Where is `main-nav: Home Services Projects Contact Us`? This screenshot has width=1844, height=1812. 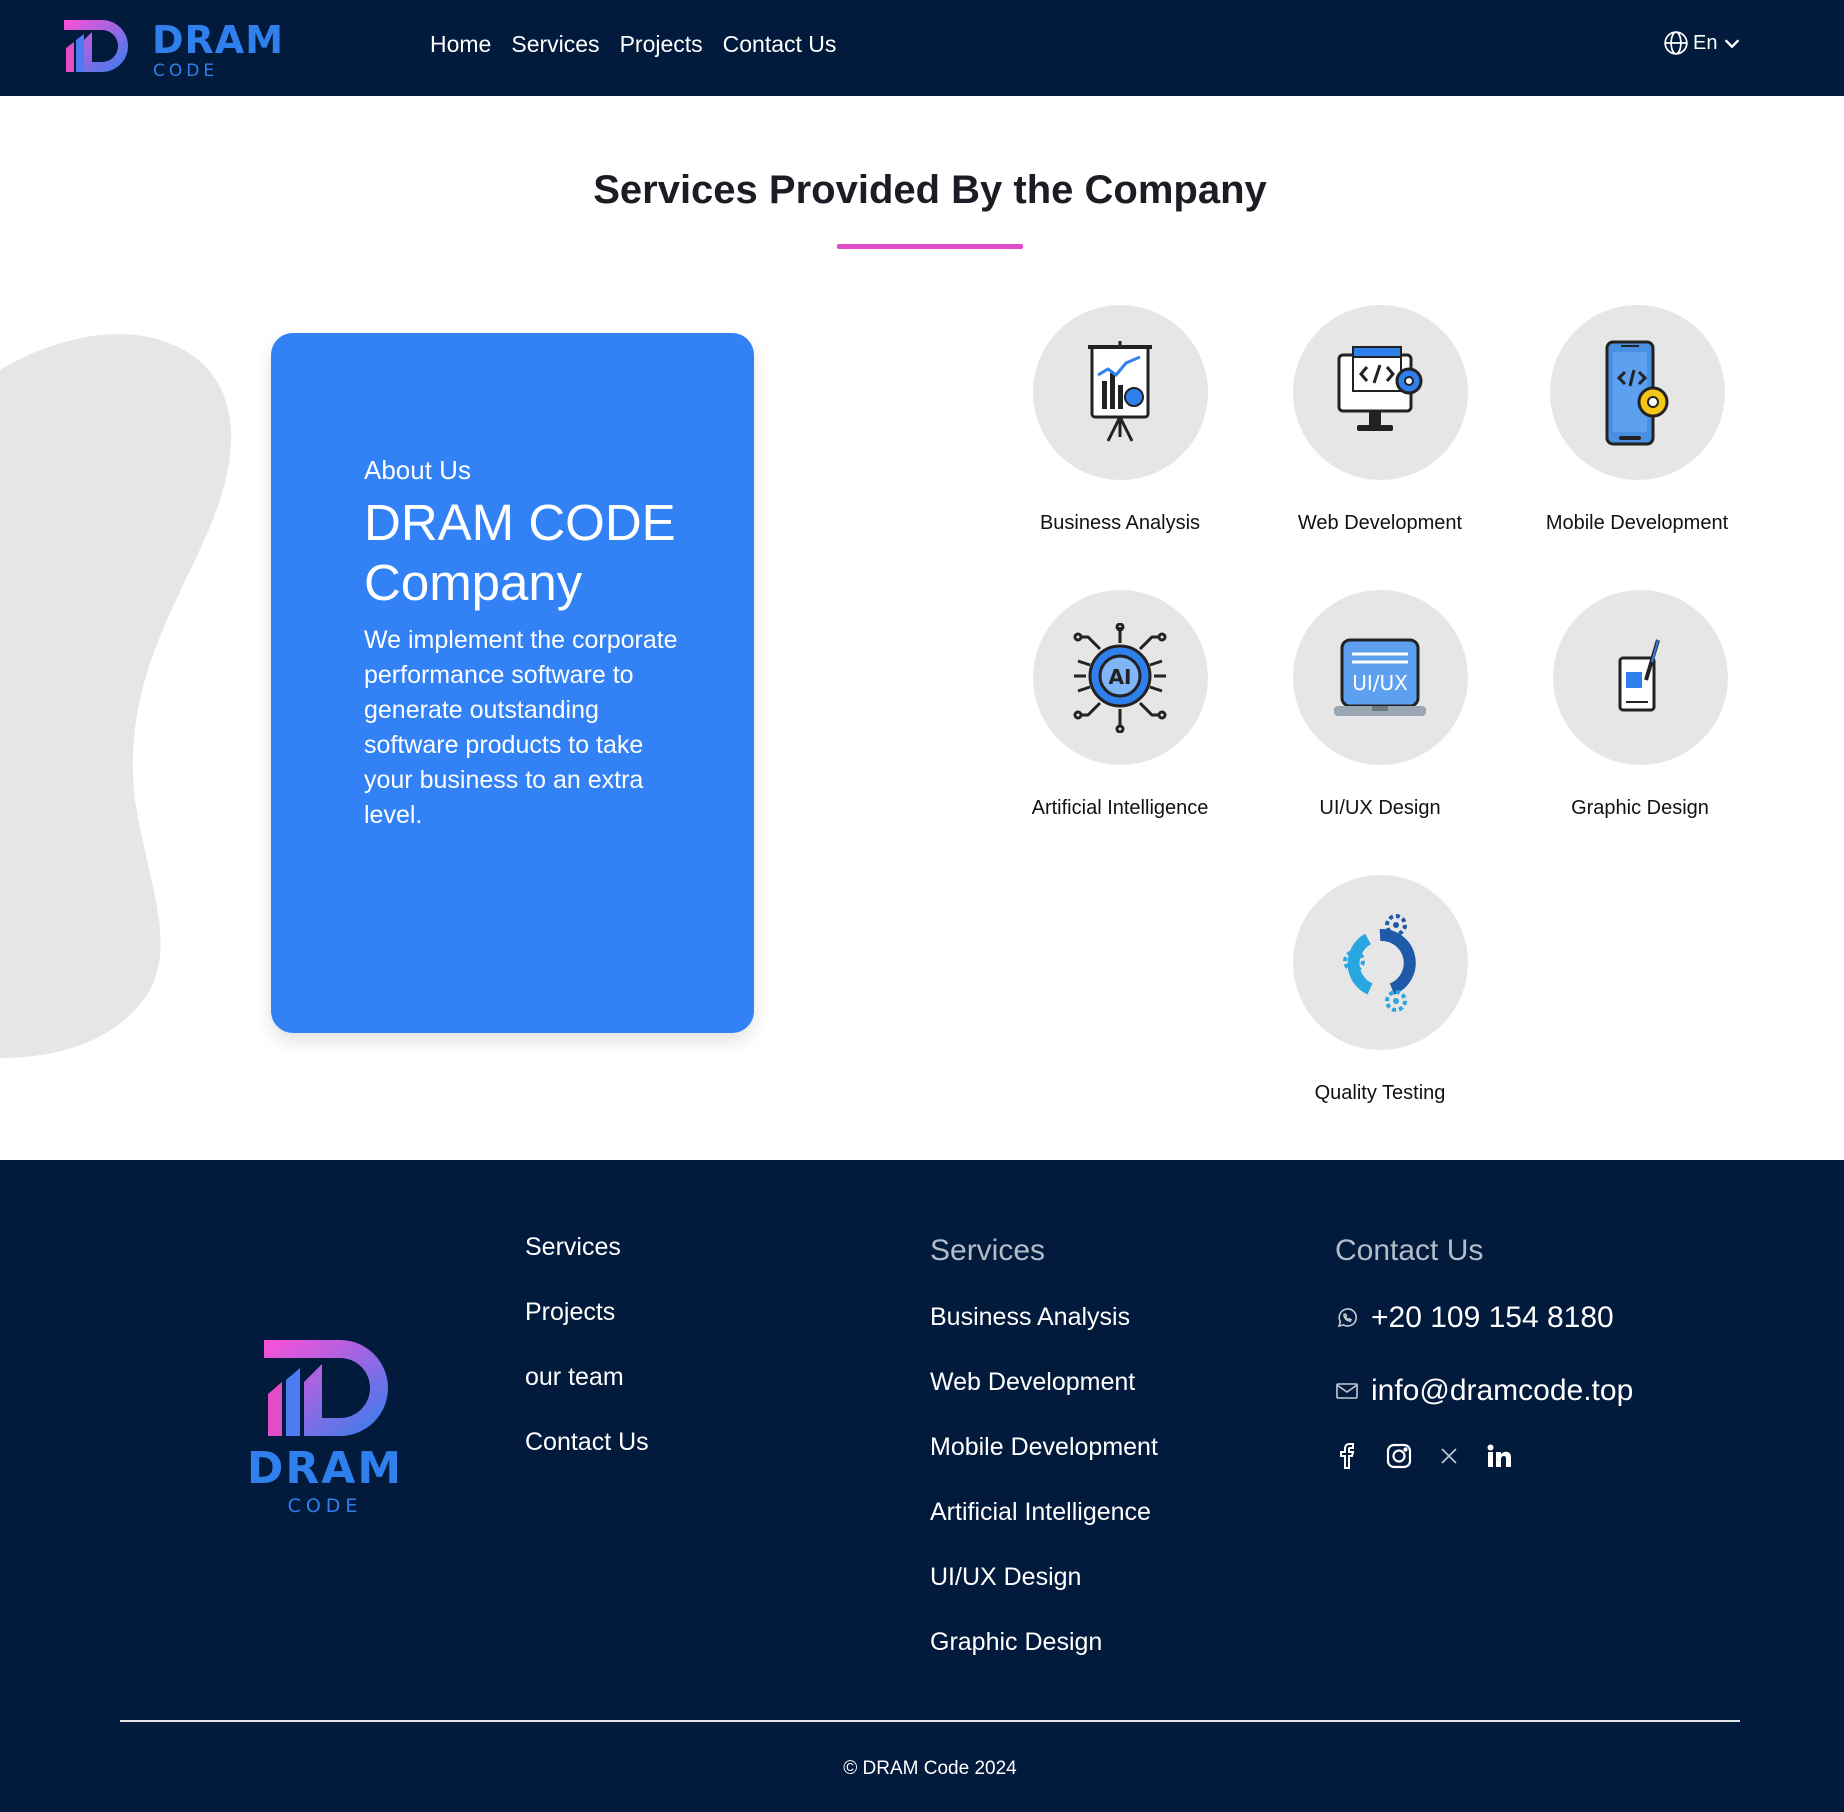 main-nav: Home Services Projects Contact Us is located at coordinates (633, 44).